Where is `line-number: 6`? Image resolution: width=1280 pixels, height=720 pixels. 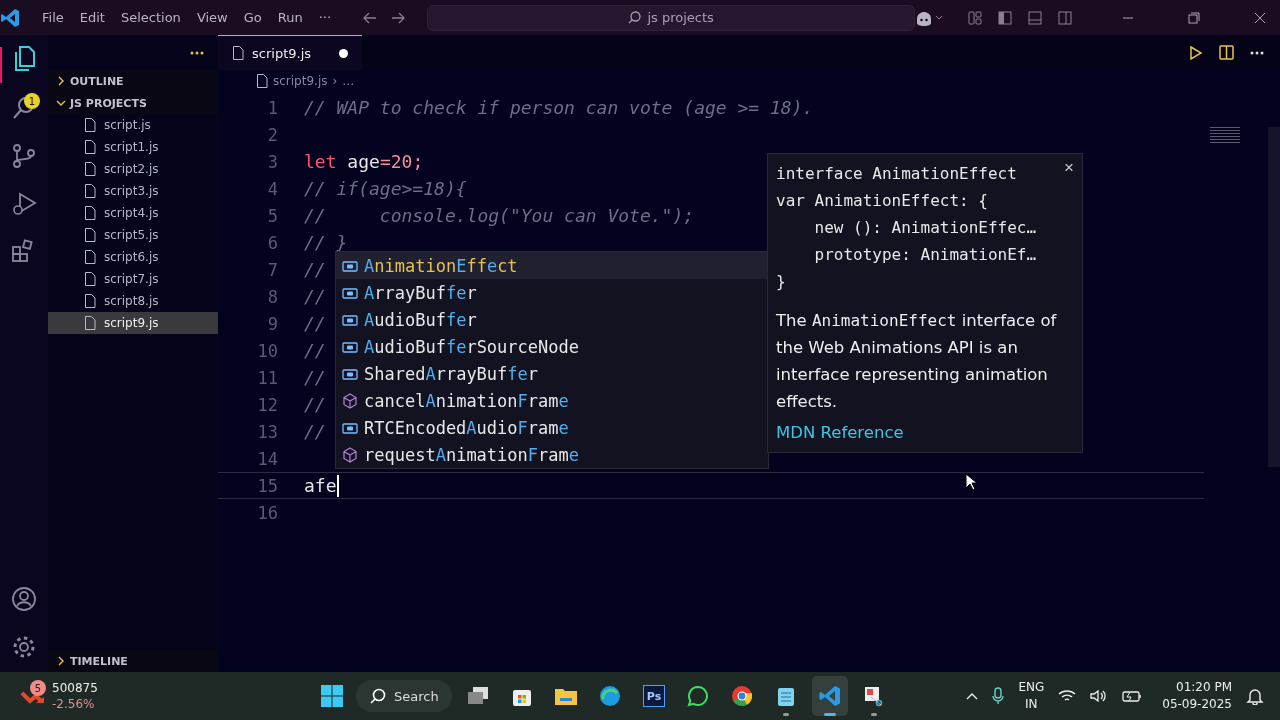 line-number: 6 is located at coordinates (272, 242).